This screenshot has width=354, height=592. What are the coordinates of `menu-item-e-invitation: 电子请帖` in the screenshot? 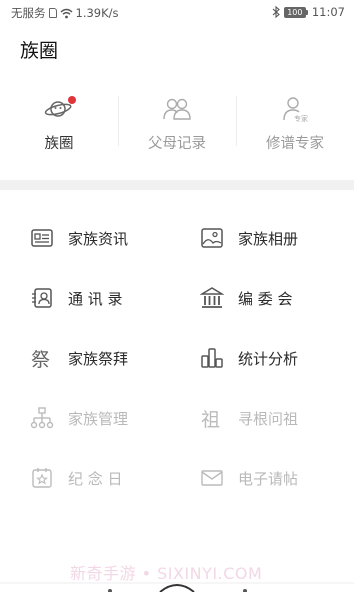 It's located at (249, 478).